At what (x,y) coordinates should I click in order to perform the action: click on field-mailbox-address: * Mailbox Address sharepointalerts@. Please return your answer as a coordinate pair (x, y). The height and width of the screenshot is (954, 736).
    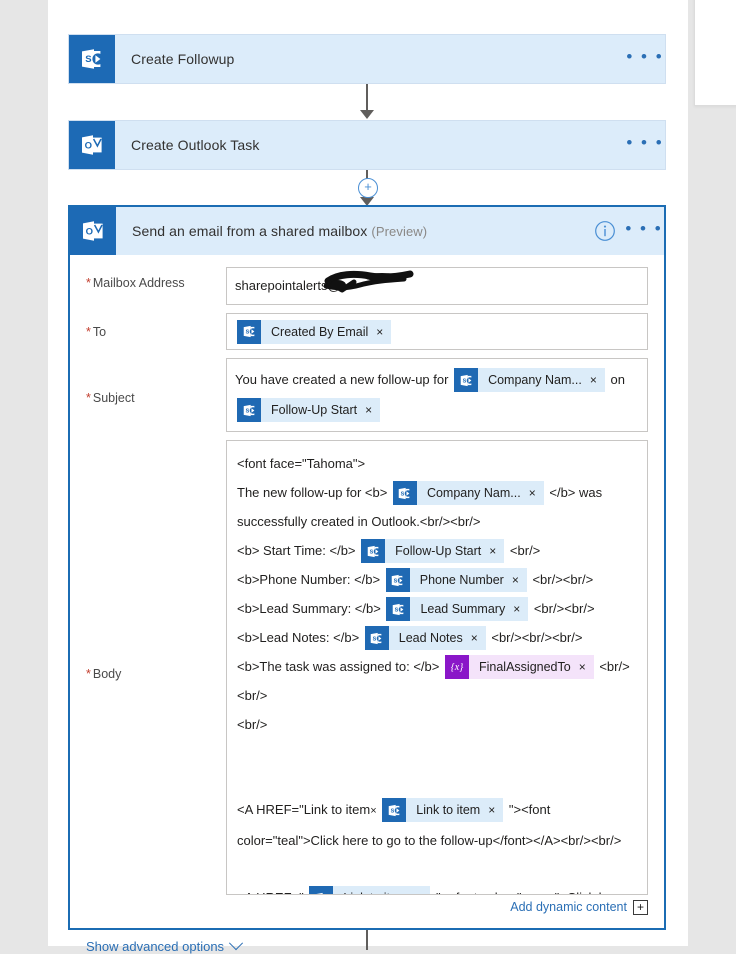
    Looking at the image, I should click on (367, 286).